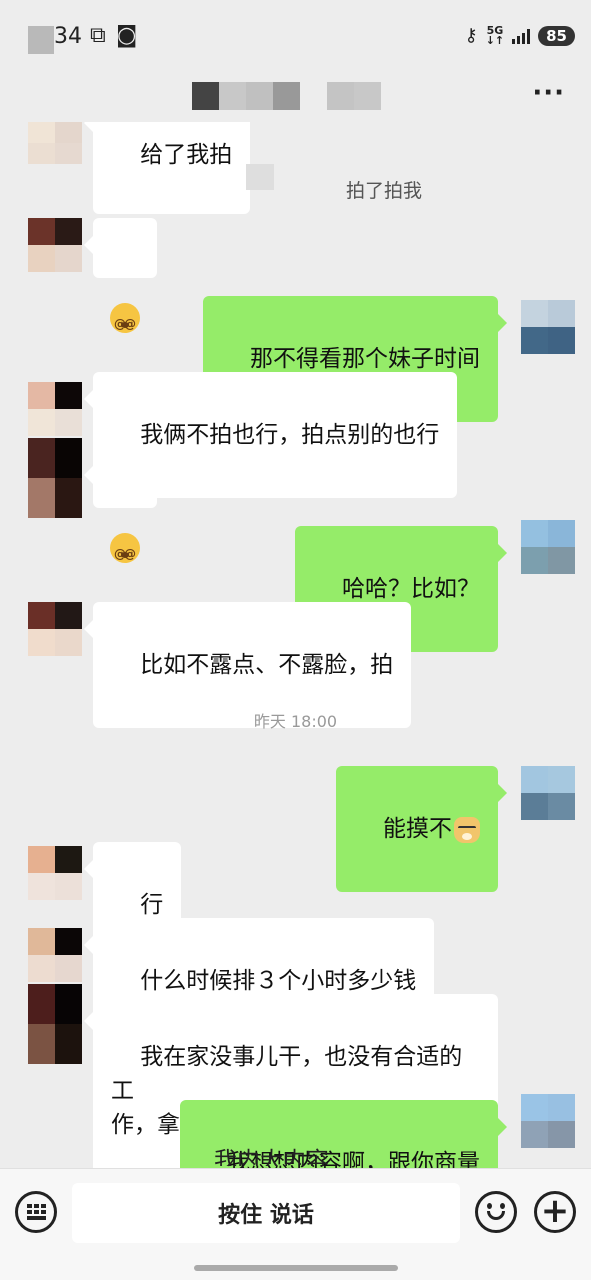  Describe the element at coordinates (271, 1157) in the screenshot. I see `overlay-partial-text: 我内大内容` at that location.